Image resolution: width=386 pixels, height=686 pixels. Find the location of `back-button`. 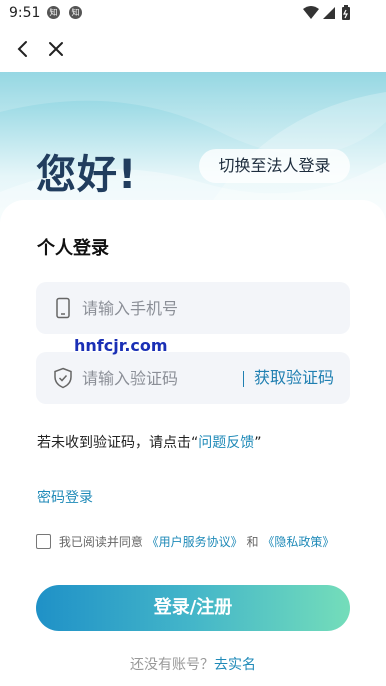

back-button is located at coordinates (23, 49).